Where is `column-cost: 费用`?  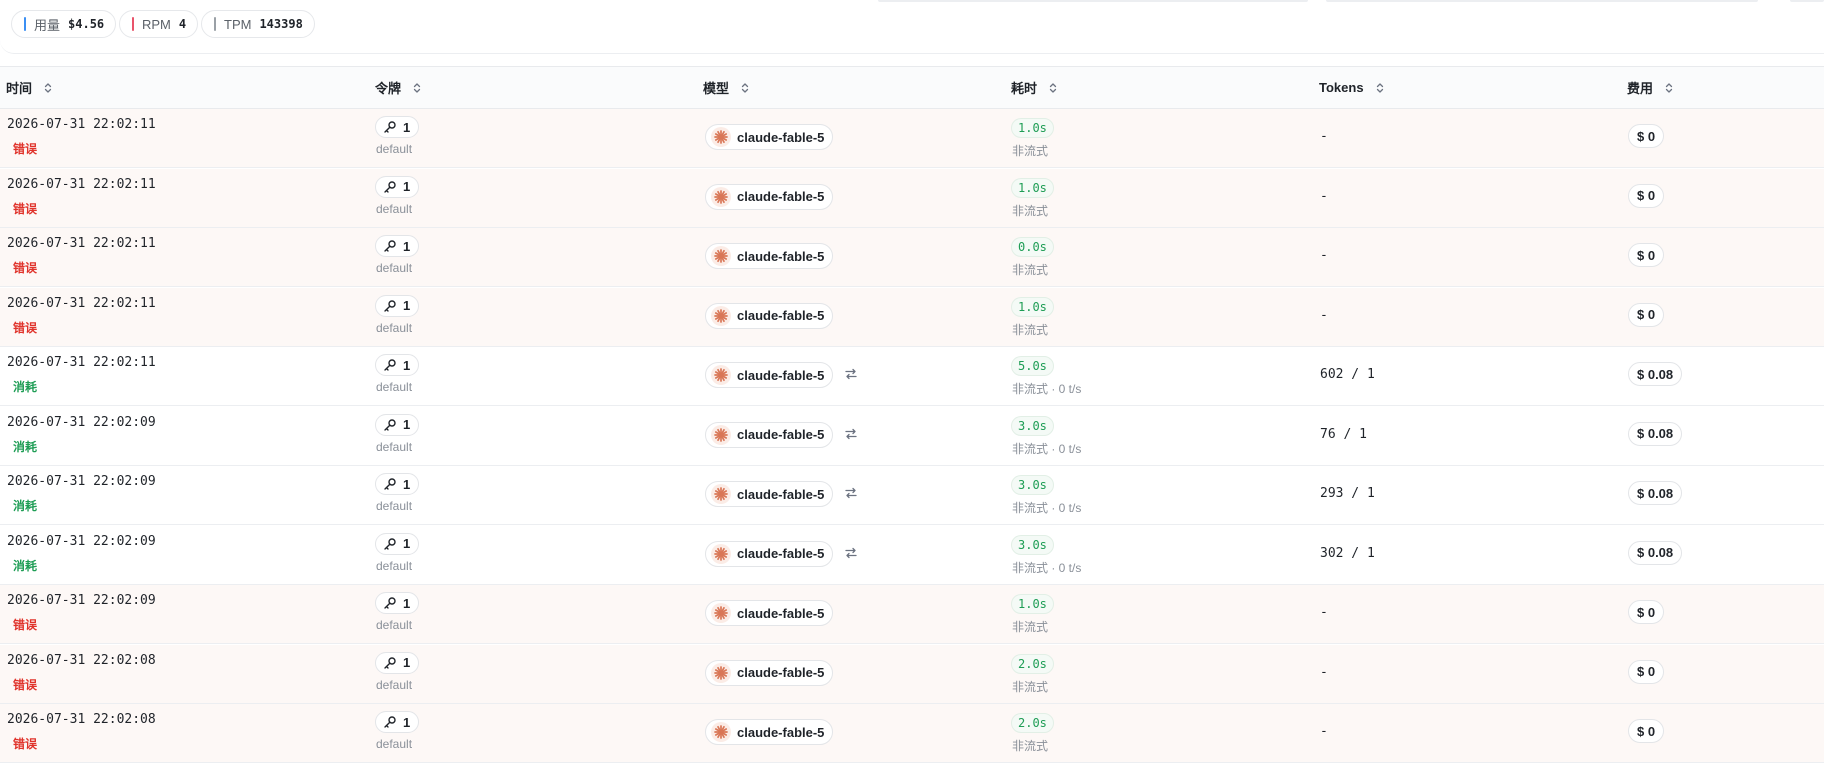 column-cost: 费用 is located at coordinates (1650, 87).